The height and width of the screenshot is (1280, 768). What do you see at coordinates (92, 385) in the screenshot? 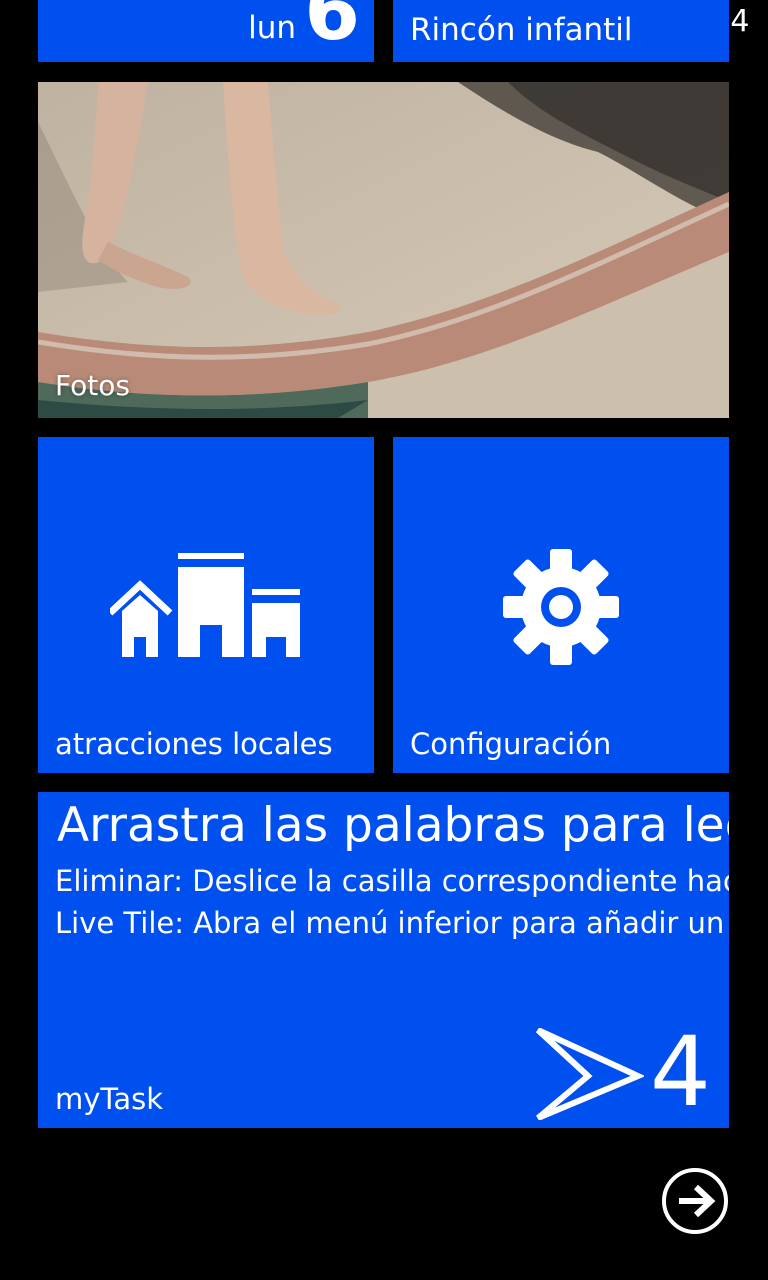
I see `photos-label: Fotos` at bounding box center [92, 385].